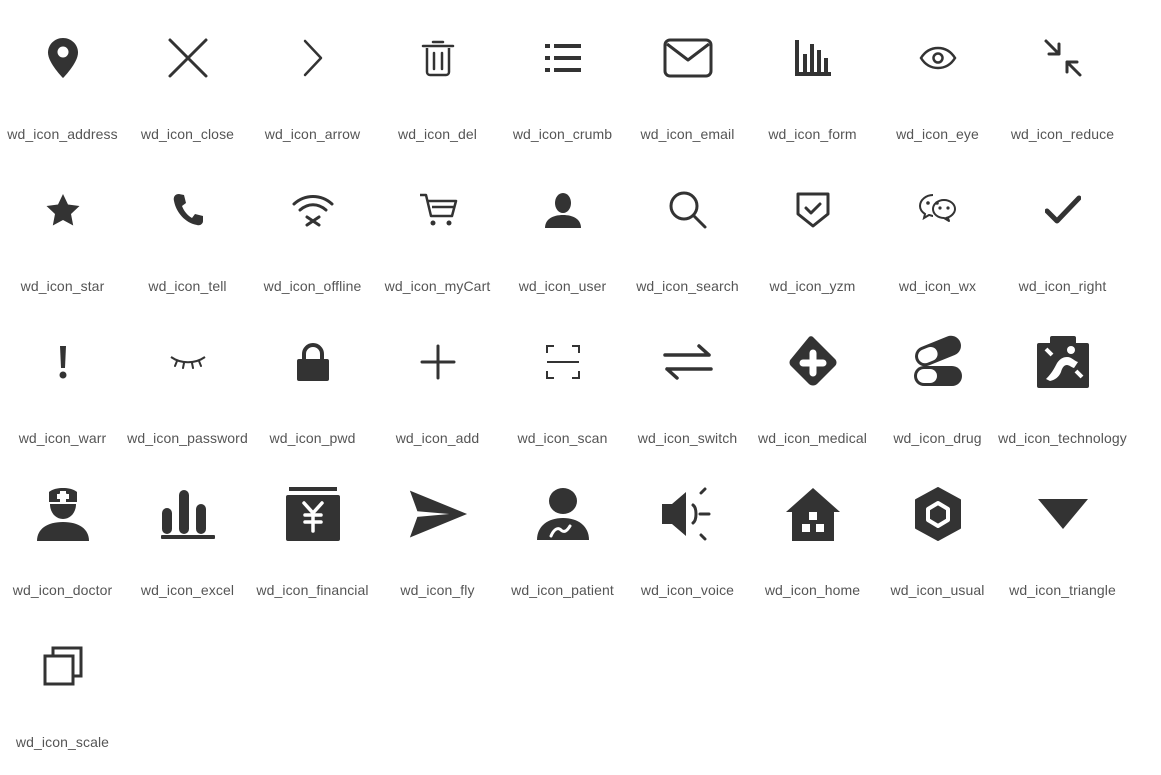  I want to click on home-icon, so click(813, 514).